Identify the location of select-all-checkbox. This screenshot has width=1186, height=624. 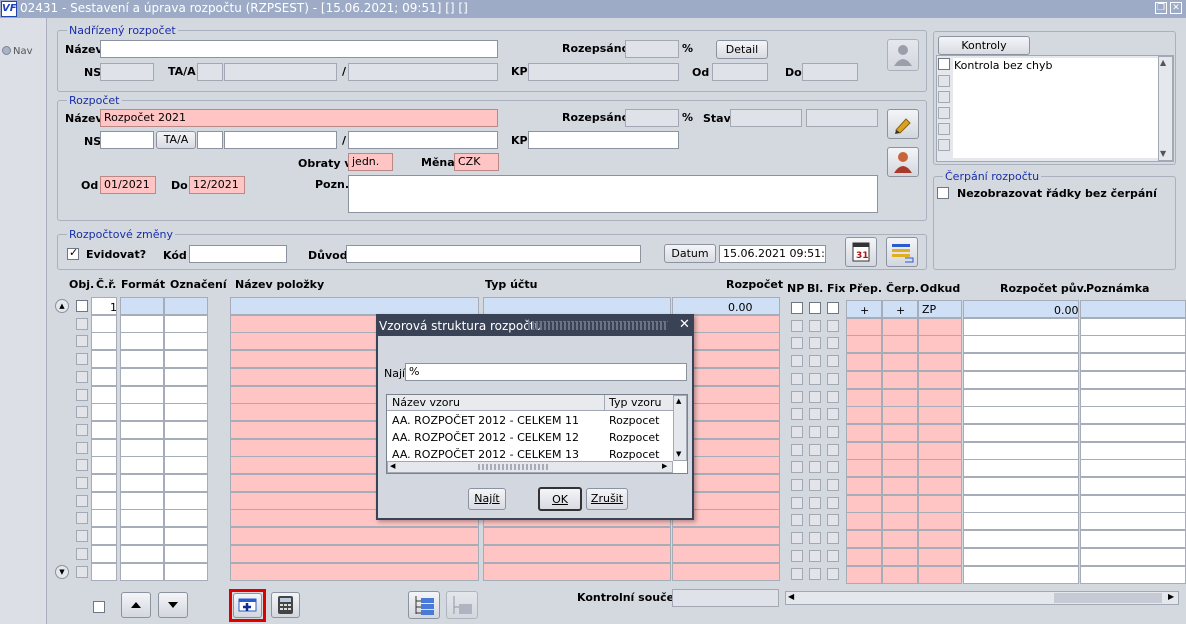
(99, 607).